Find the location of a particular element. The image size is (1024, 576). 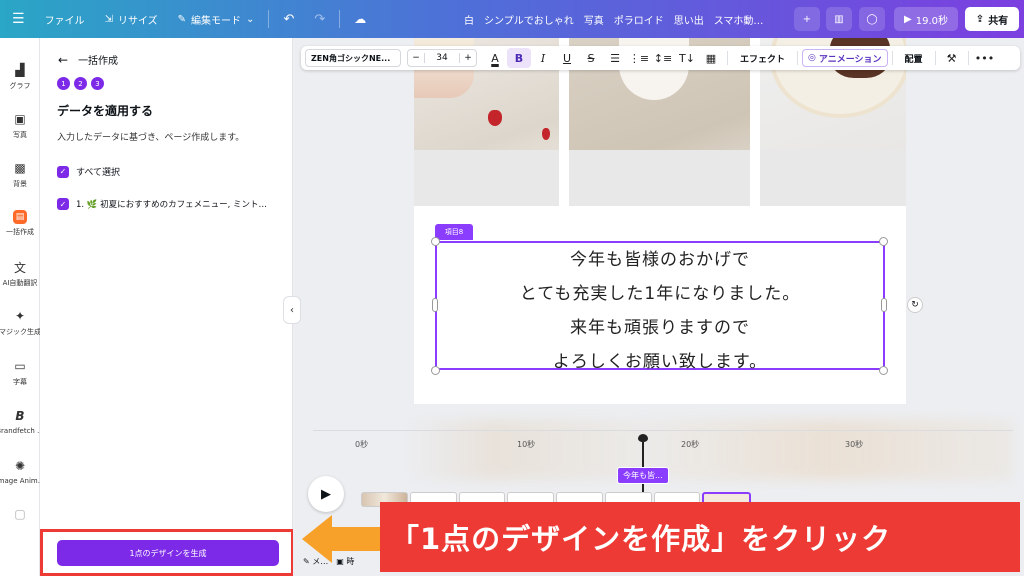

redo-button: ↷ is located at coordinates (319, 19).